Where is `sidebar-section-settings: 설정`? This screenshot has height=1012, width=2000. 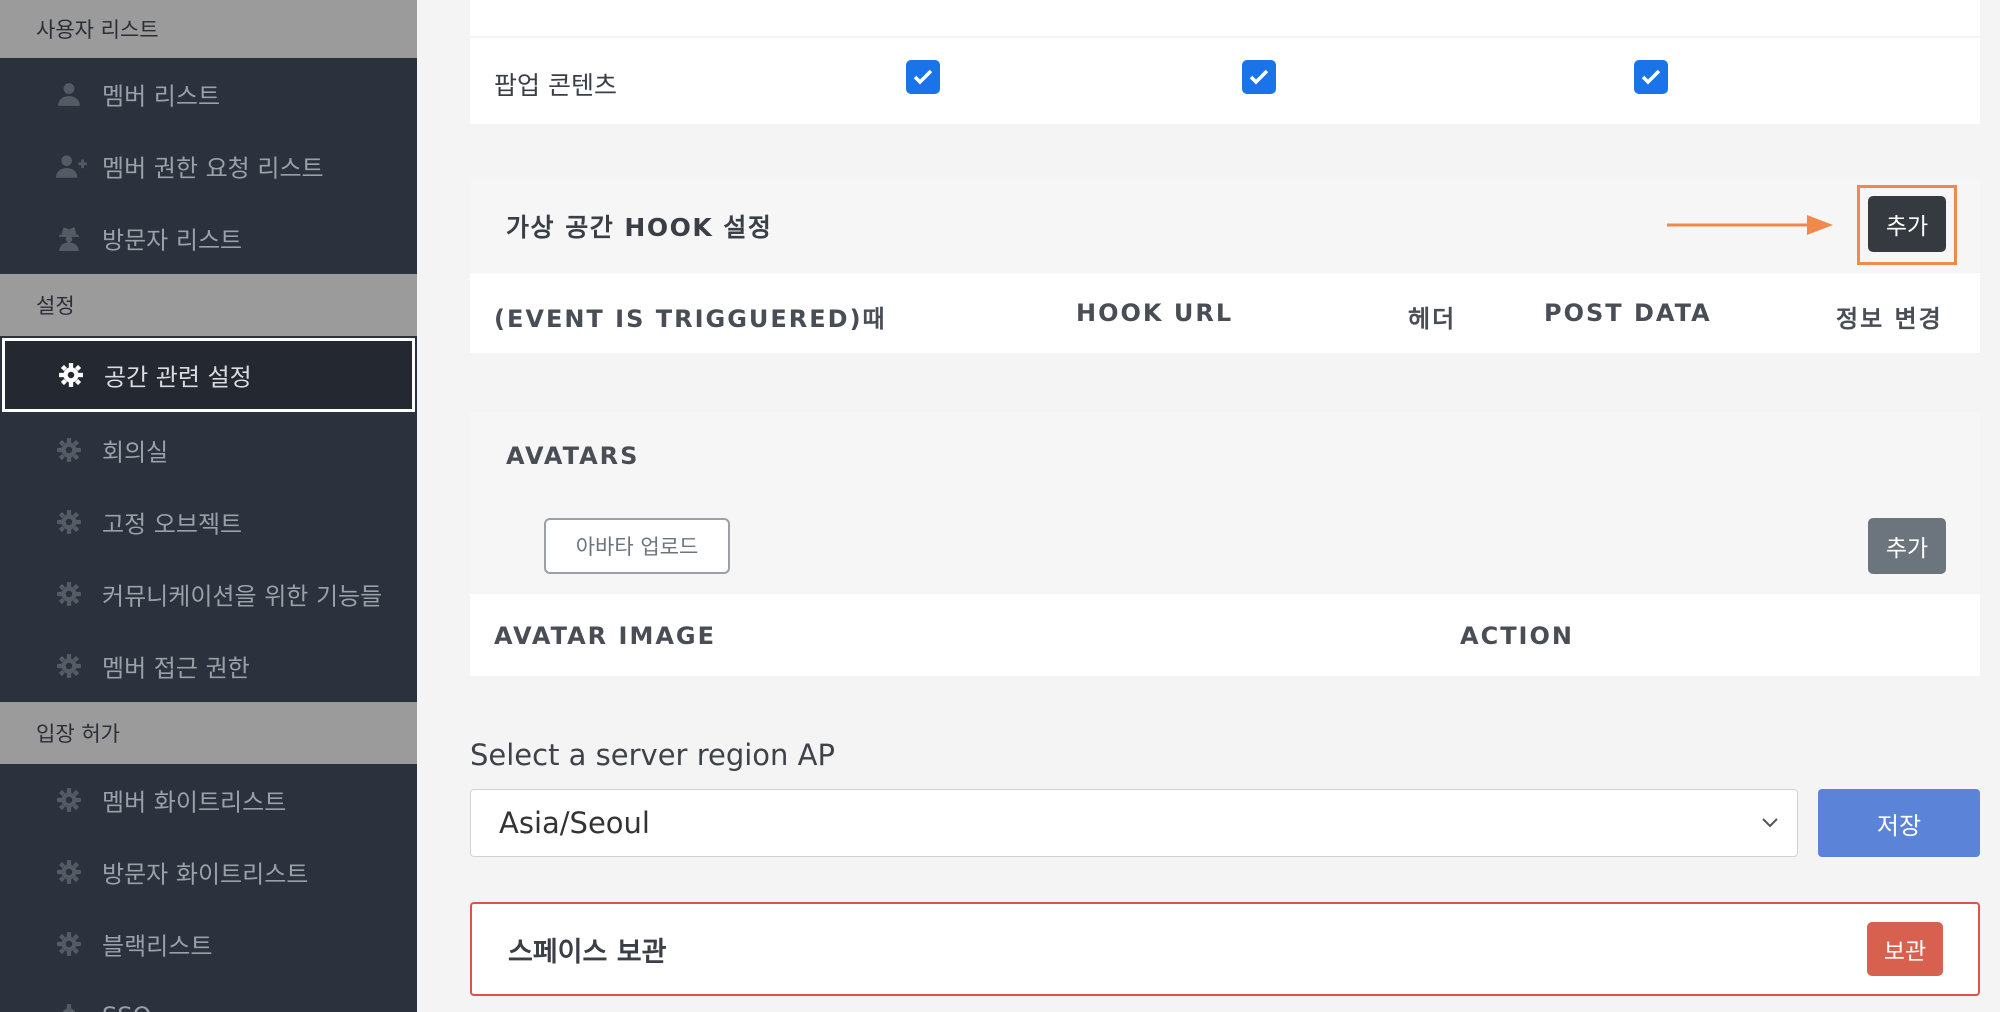
sidebar-section-settings: 설정 is located at coordinates (208, 305).